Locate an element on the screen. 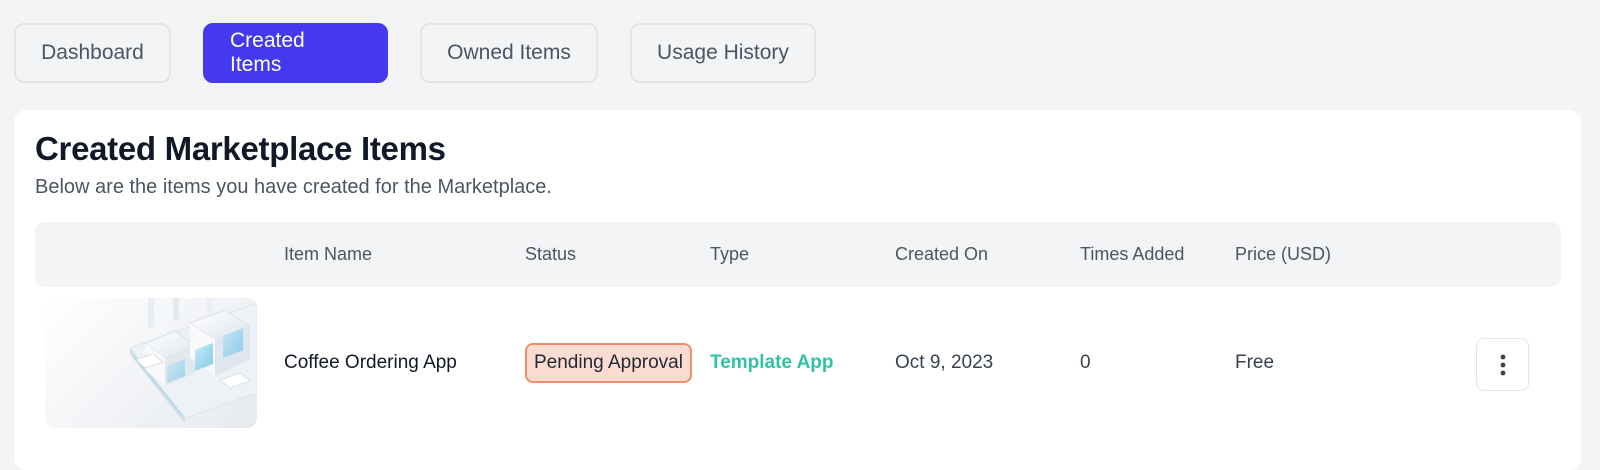  type-cell: Template App is located at coordinates (772, 363).